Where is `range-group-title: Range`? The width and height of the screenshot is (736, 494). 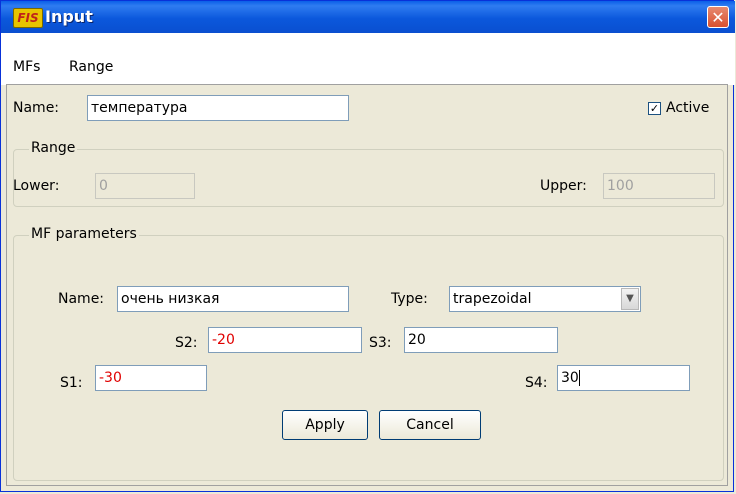 range-group-title: Range is located at coordinates (53, 148).